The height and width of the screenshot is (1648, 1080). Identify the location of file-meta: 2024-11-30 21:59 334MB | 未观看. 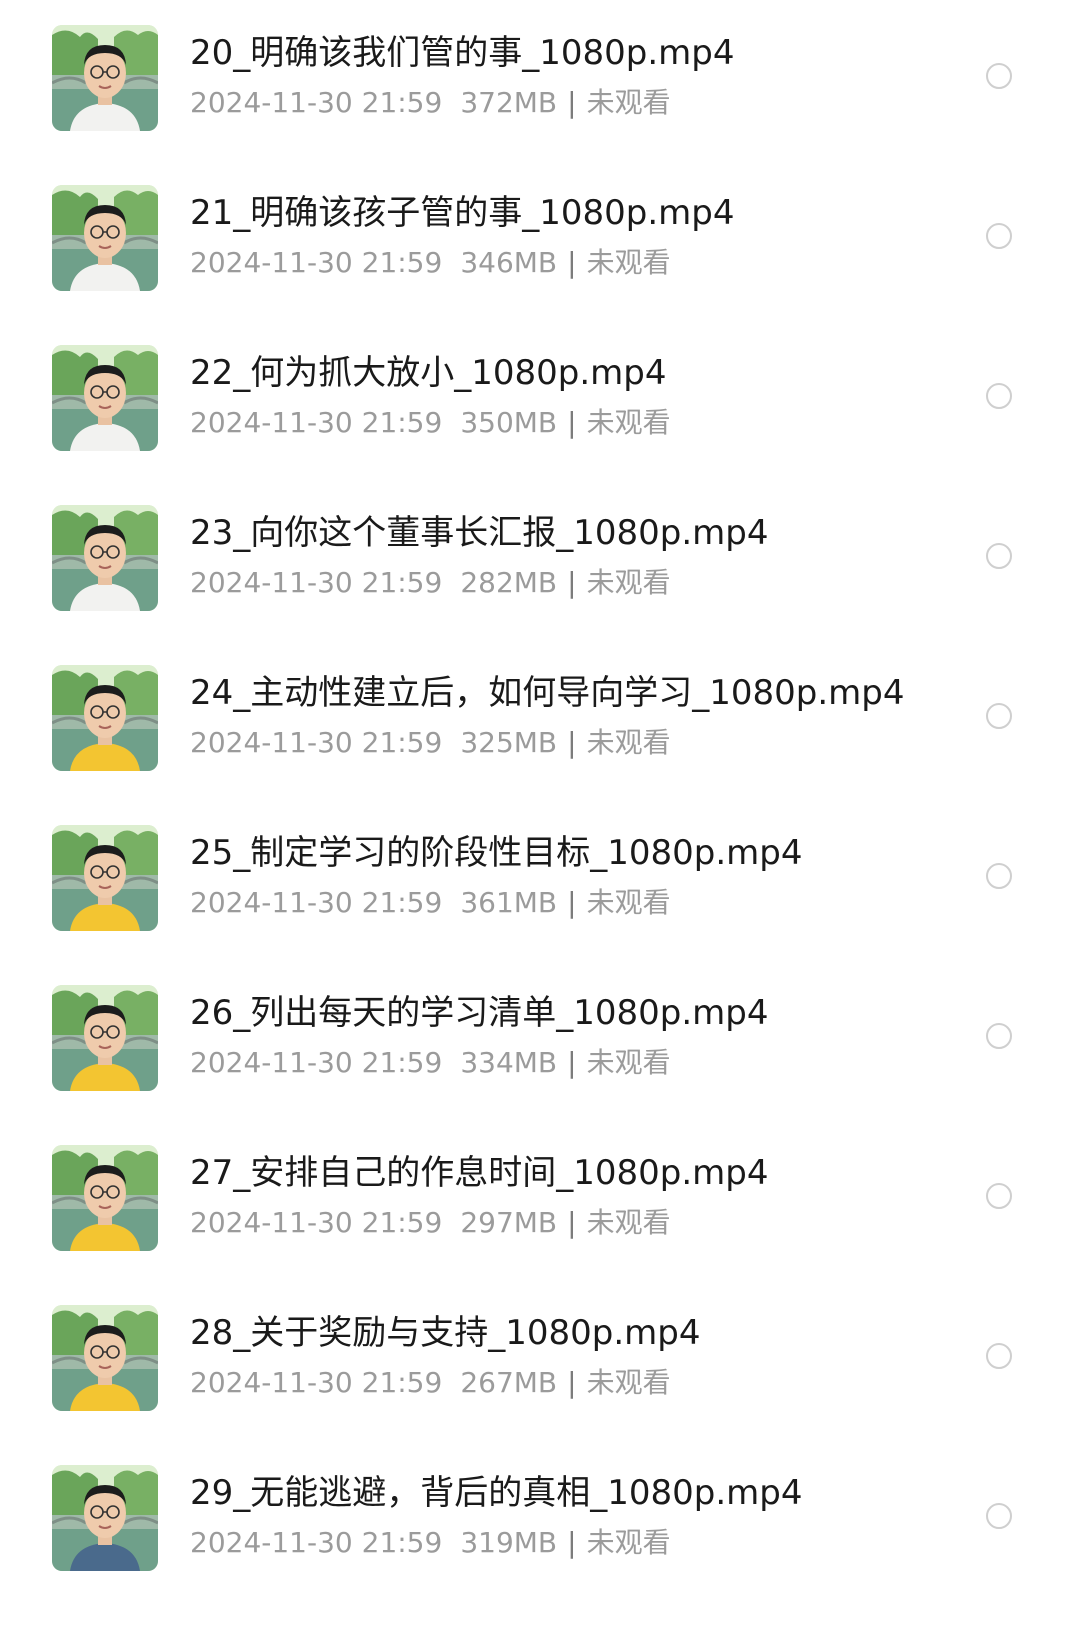
(430, 1063).